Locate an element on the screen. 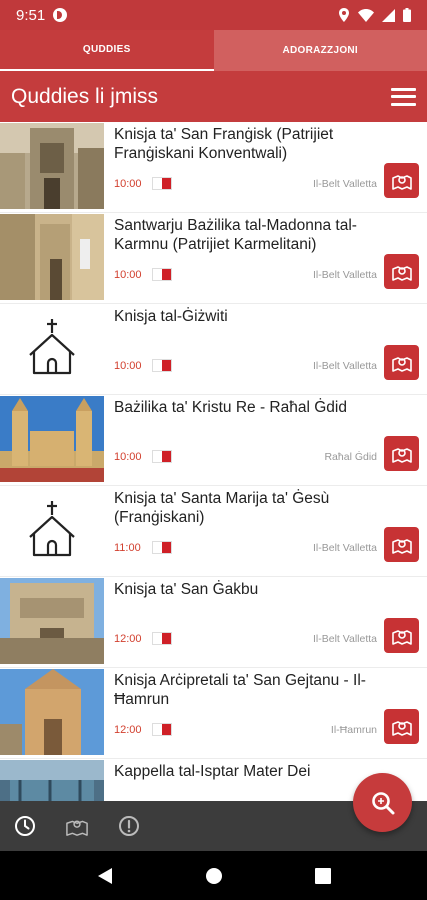 This screenshot has width=427, height=900. status-bar: 9:51 is located at coordinates (213, 15).